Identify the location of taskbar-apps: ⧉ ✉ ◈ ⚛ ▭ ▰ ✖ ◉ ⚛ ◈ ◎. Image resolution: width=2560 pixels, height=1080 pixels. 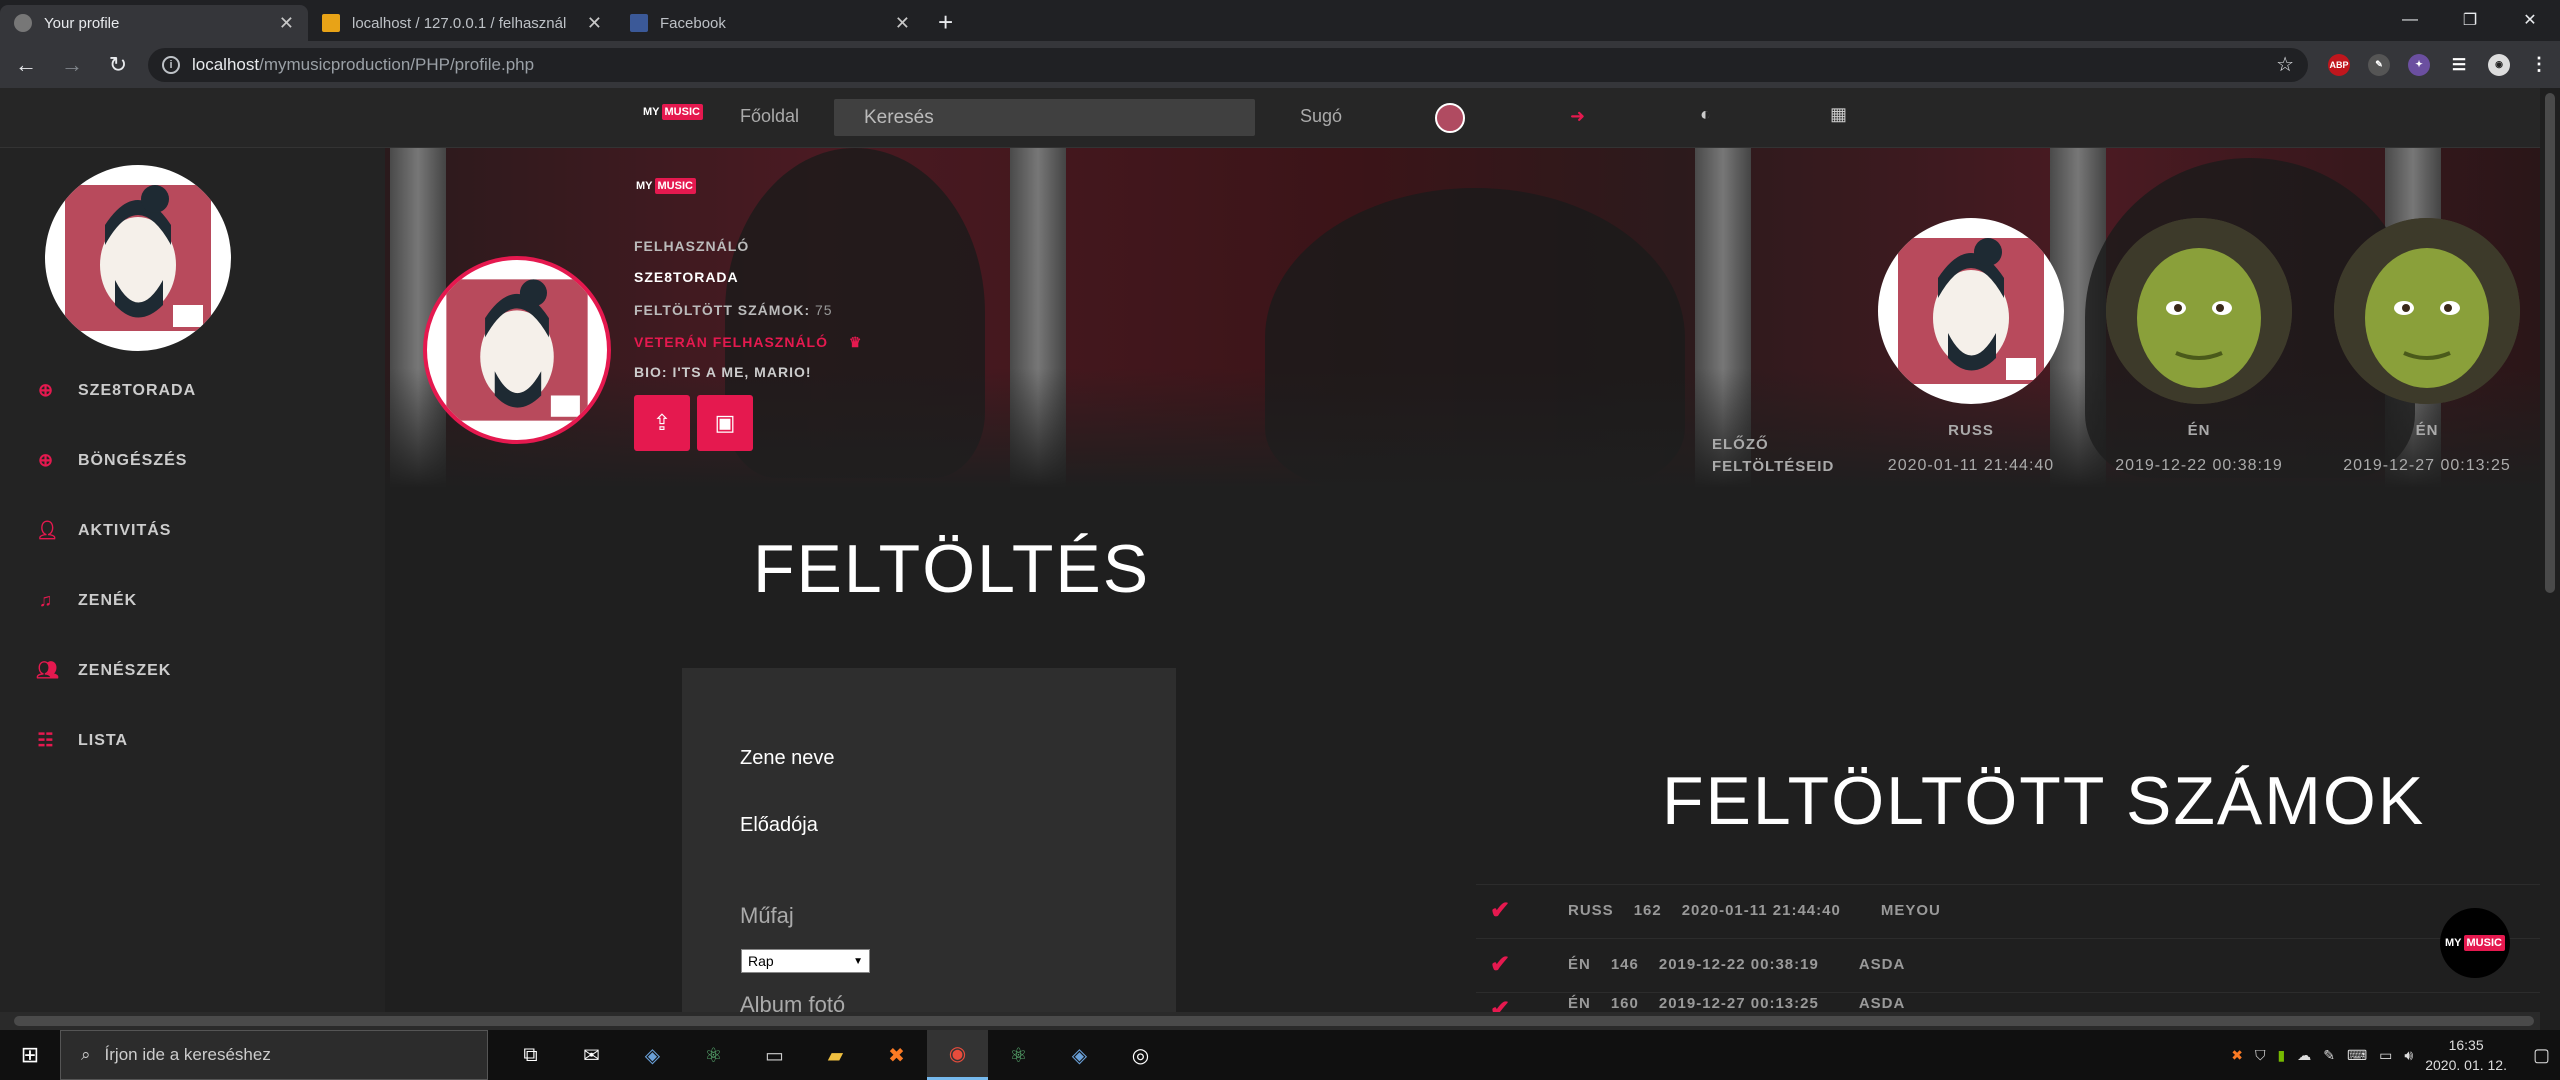
(835, 1055).